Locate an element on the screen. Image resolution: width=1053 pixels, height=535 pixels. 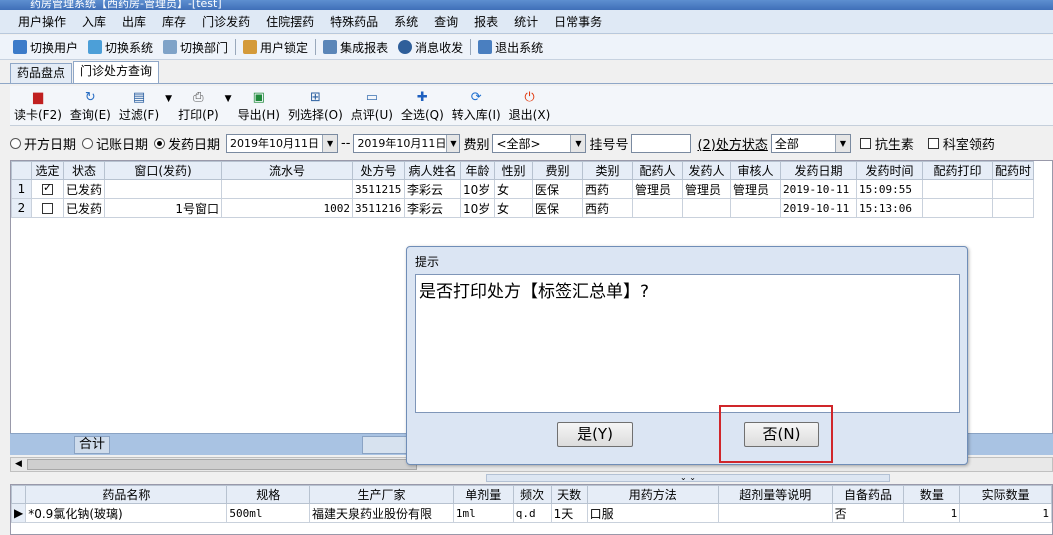
menu-stock-out: 出库 is located at coordinates (134, 21).